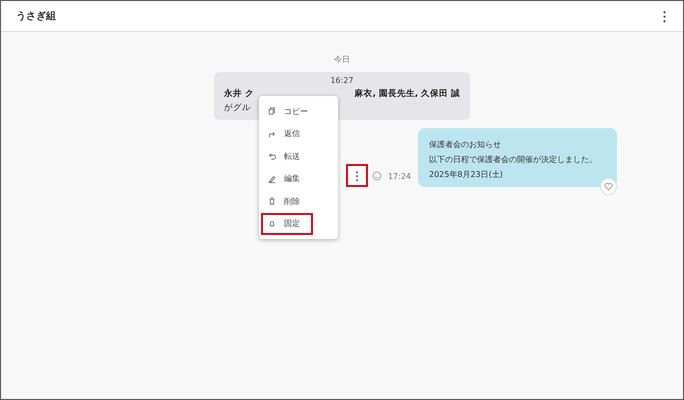 The height and width of the screenshot is (400, 684). Describe the element at coordinates (466, 175) in the screenshot. I see `message-text: 2025年8月23日(土)` at that location.